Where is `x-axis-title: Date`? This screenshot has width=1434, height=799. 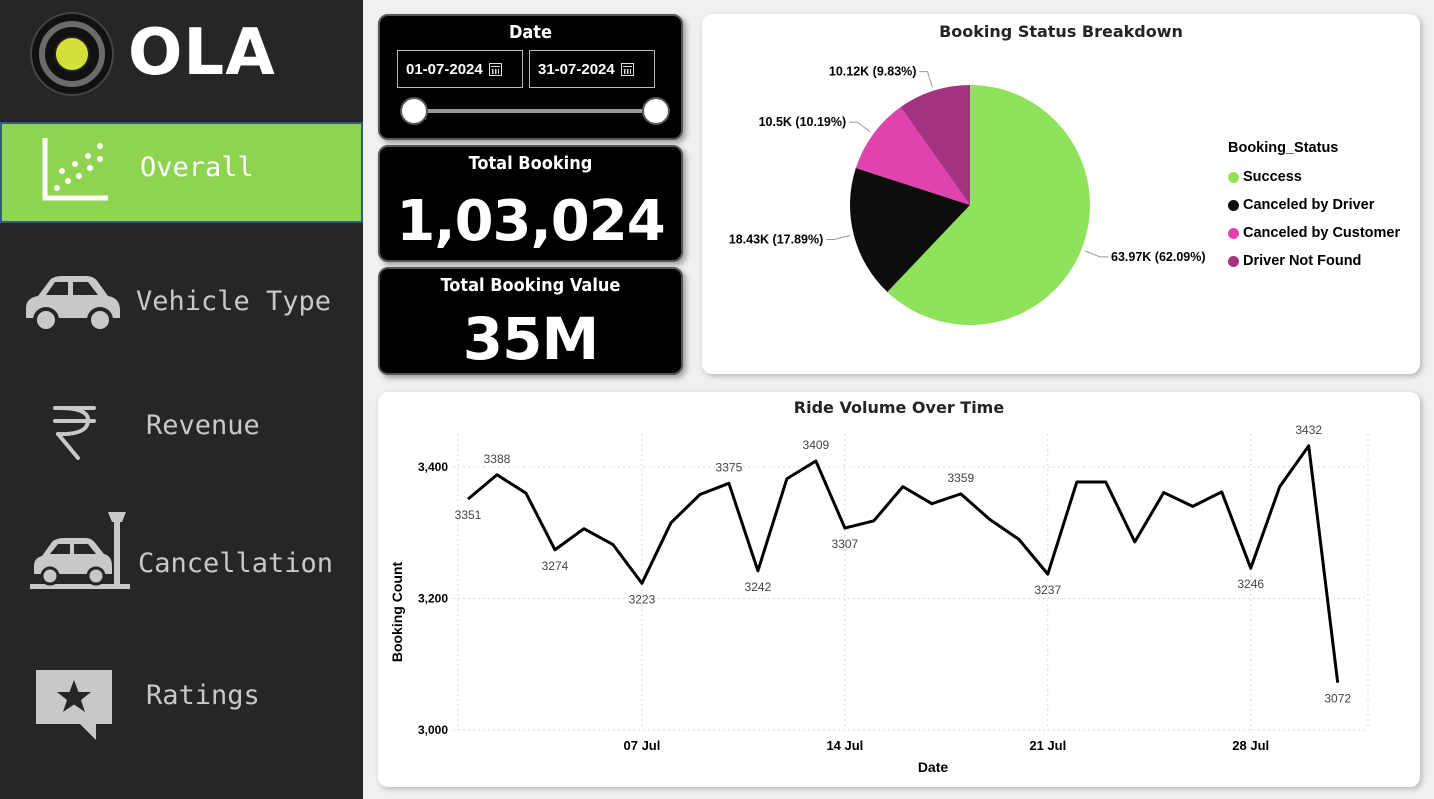 x-axis-title: Date is located at coordinates (933, 767).